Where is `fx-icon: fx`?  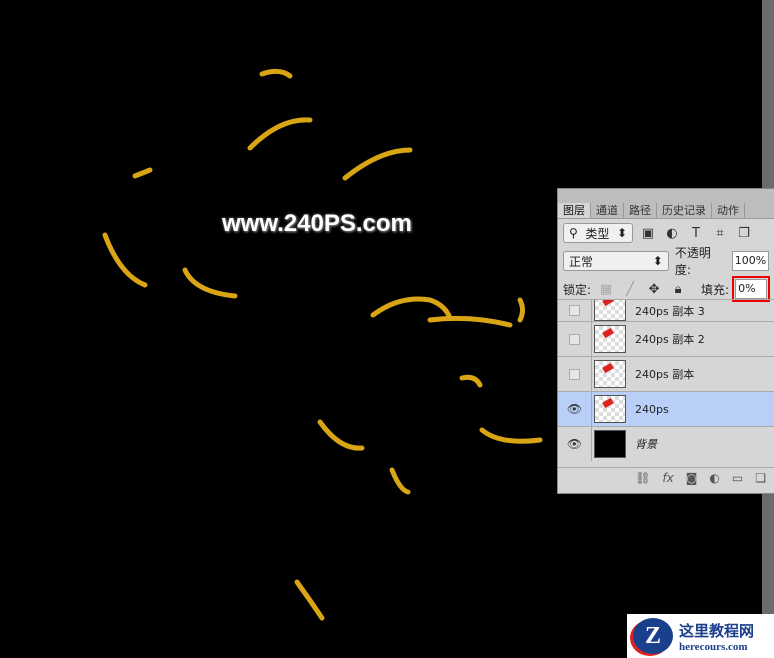 fx-icon: fx is located at coordinates (667, 478).